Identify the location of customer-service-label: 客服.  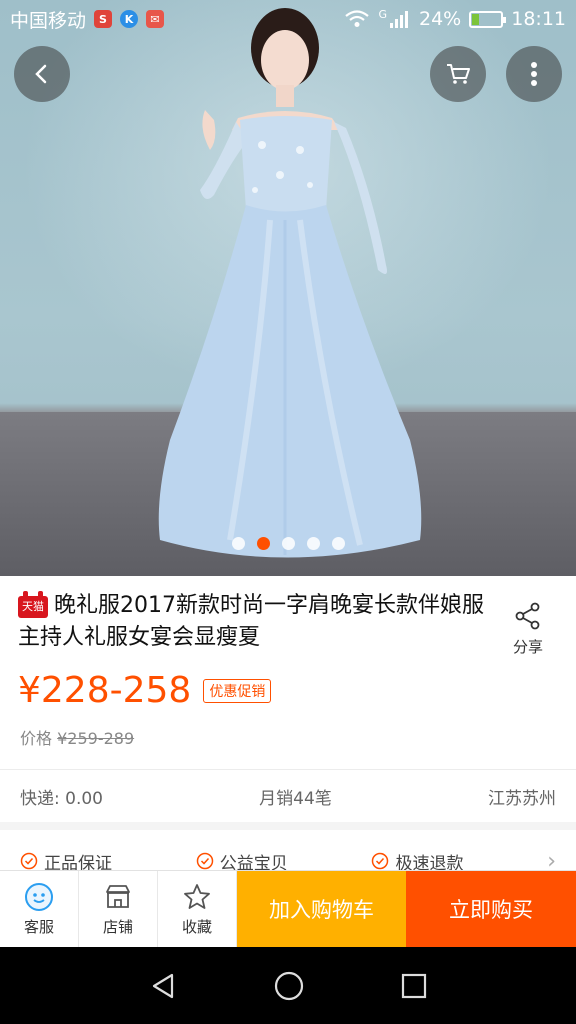
(38, 926).